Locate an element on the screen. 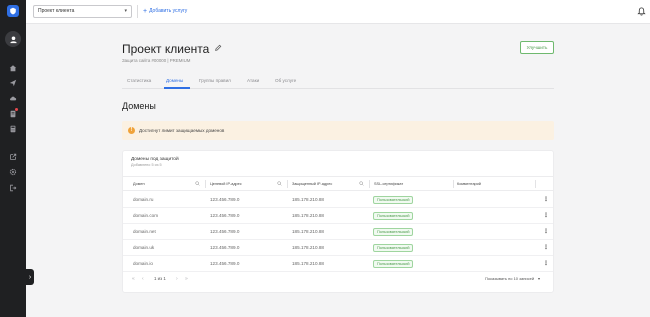 The width and height of the screenshot is (650, 317). cell-domain: domain.uk is located at coordinates (144, 247).